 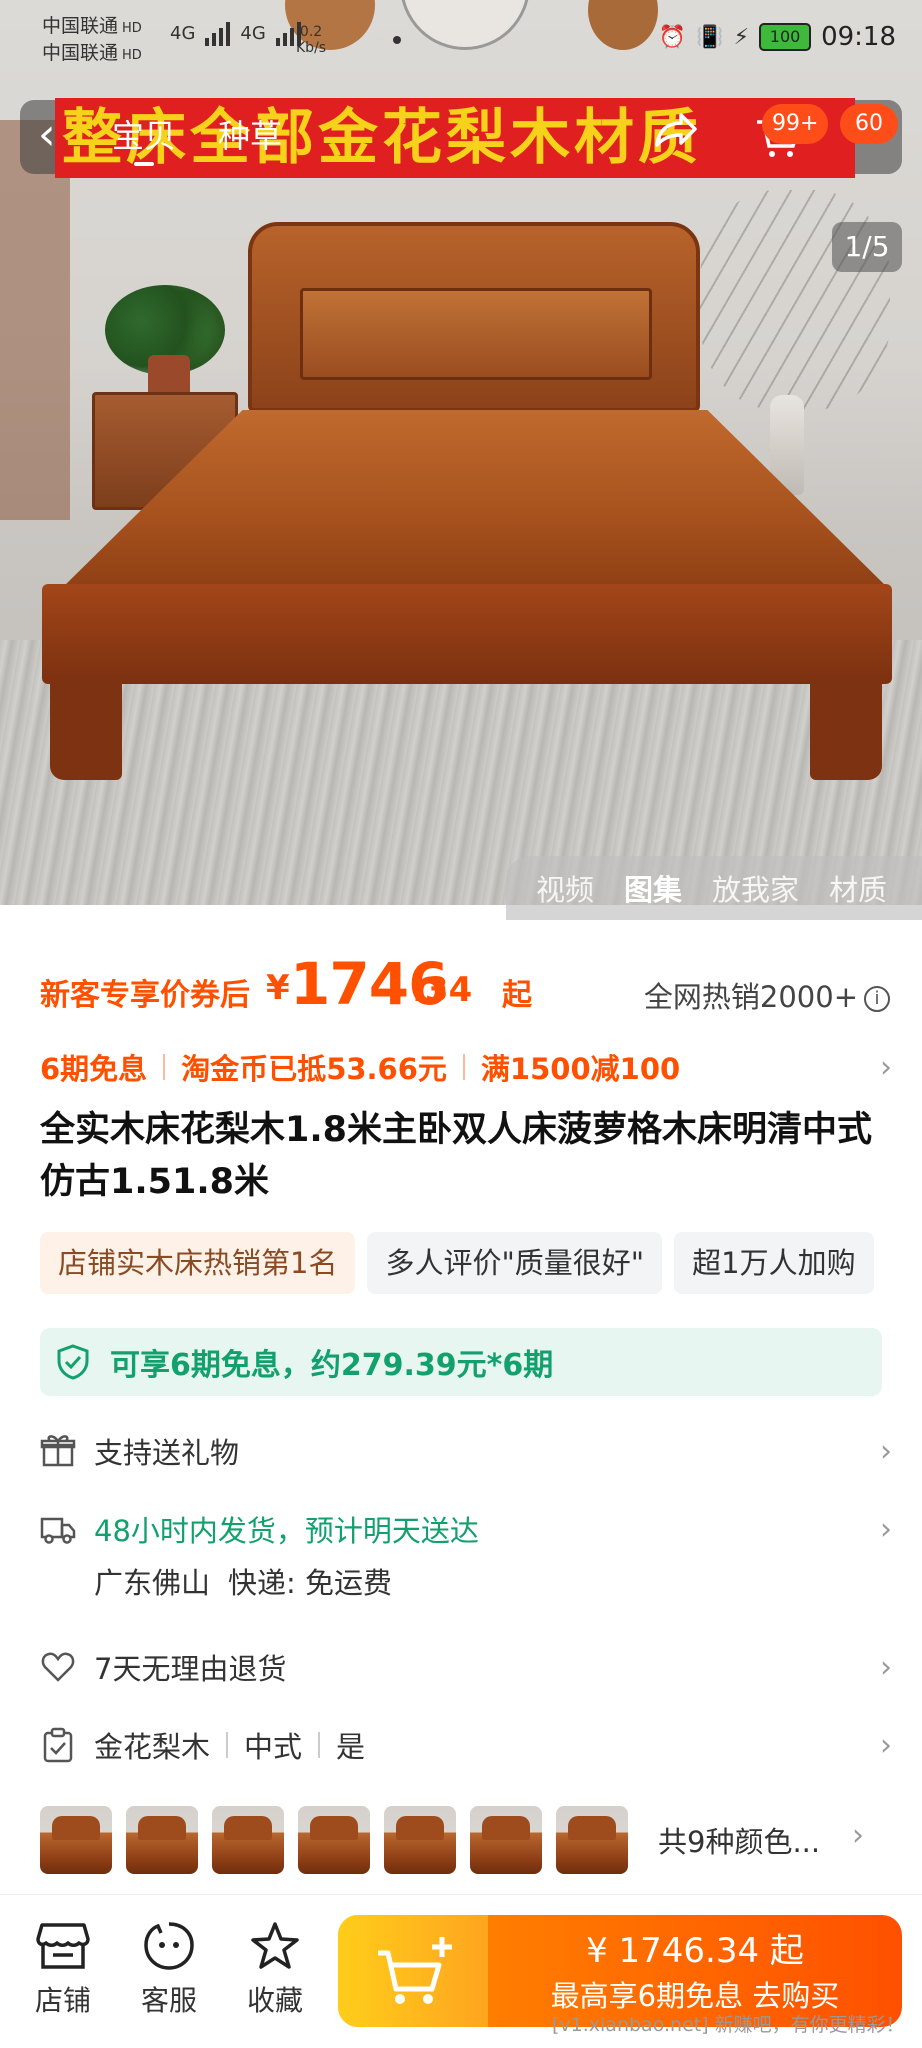 What do you see at coordinates (35, 320) in the screenshot?
I see `wall-decoration` at bounding box center [35, 320].